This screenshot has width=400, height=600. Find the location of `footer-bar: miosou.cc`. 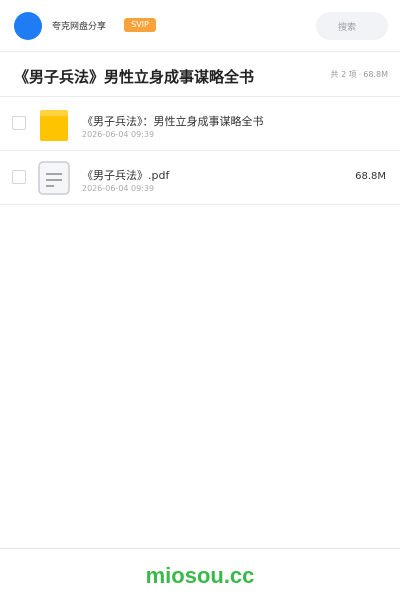

footer-bar: miosou.cc is located at coordinates (200, 574).